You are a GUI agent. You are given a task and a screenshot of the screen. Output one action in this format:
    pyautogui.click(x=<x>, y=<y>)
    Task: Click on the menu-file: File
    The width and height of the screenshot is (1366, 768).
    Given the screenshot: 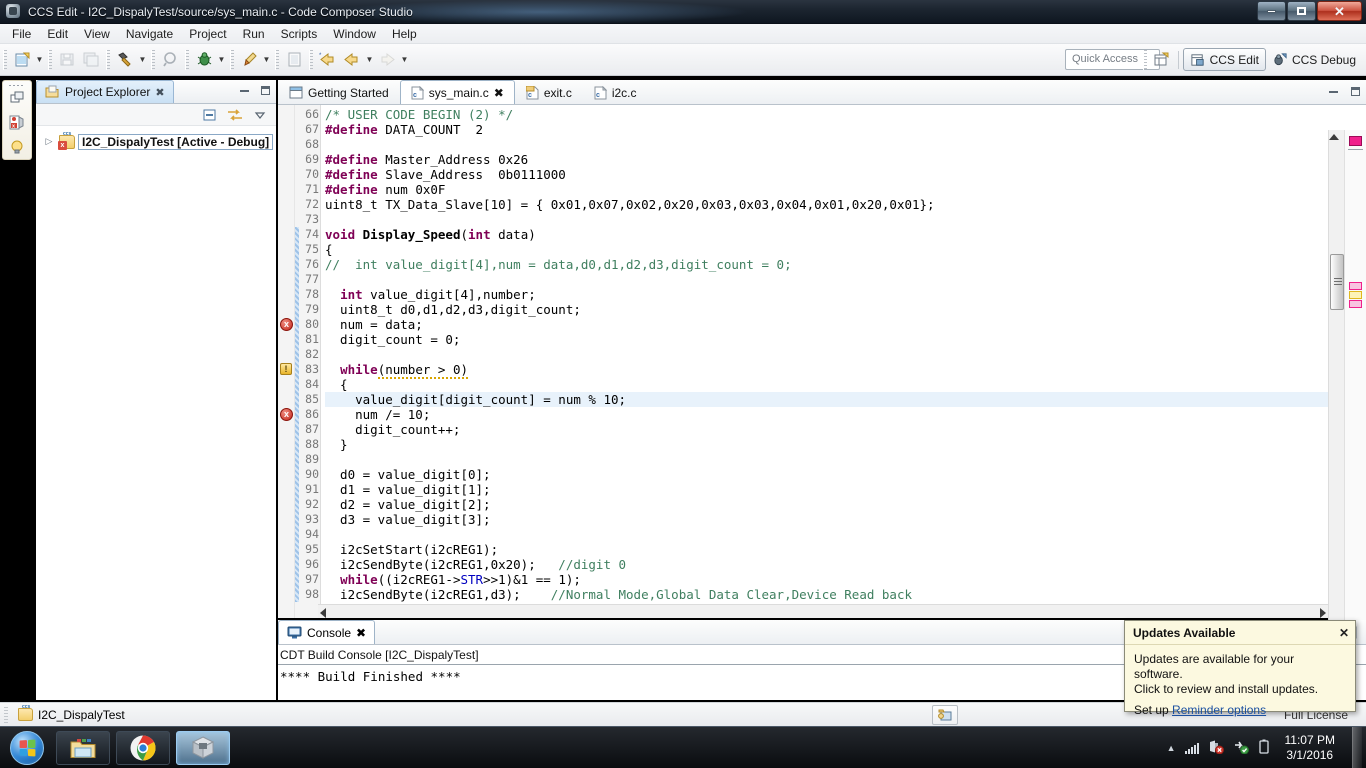 What is the action you would take?
    pyautogui.click(x=21, y=34)
    